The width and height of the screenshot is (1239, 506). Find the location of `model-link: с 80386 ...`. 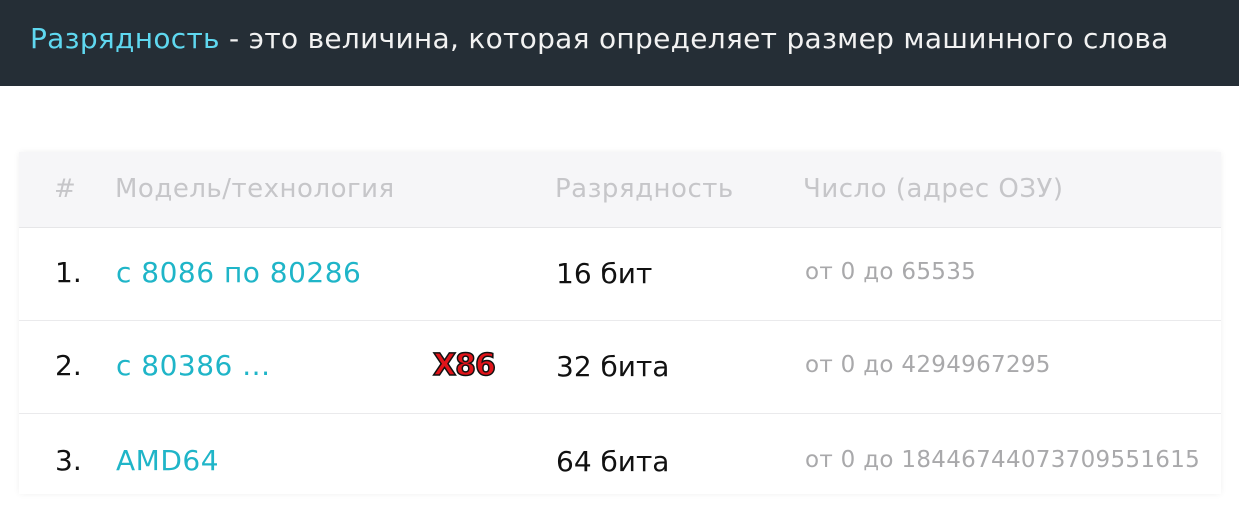

model-link: с 80386 ... is located at coordinates (193, 365).